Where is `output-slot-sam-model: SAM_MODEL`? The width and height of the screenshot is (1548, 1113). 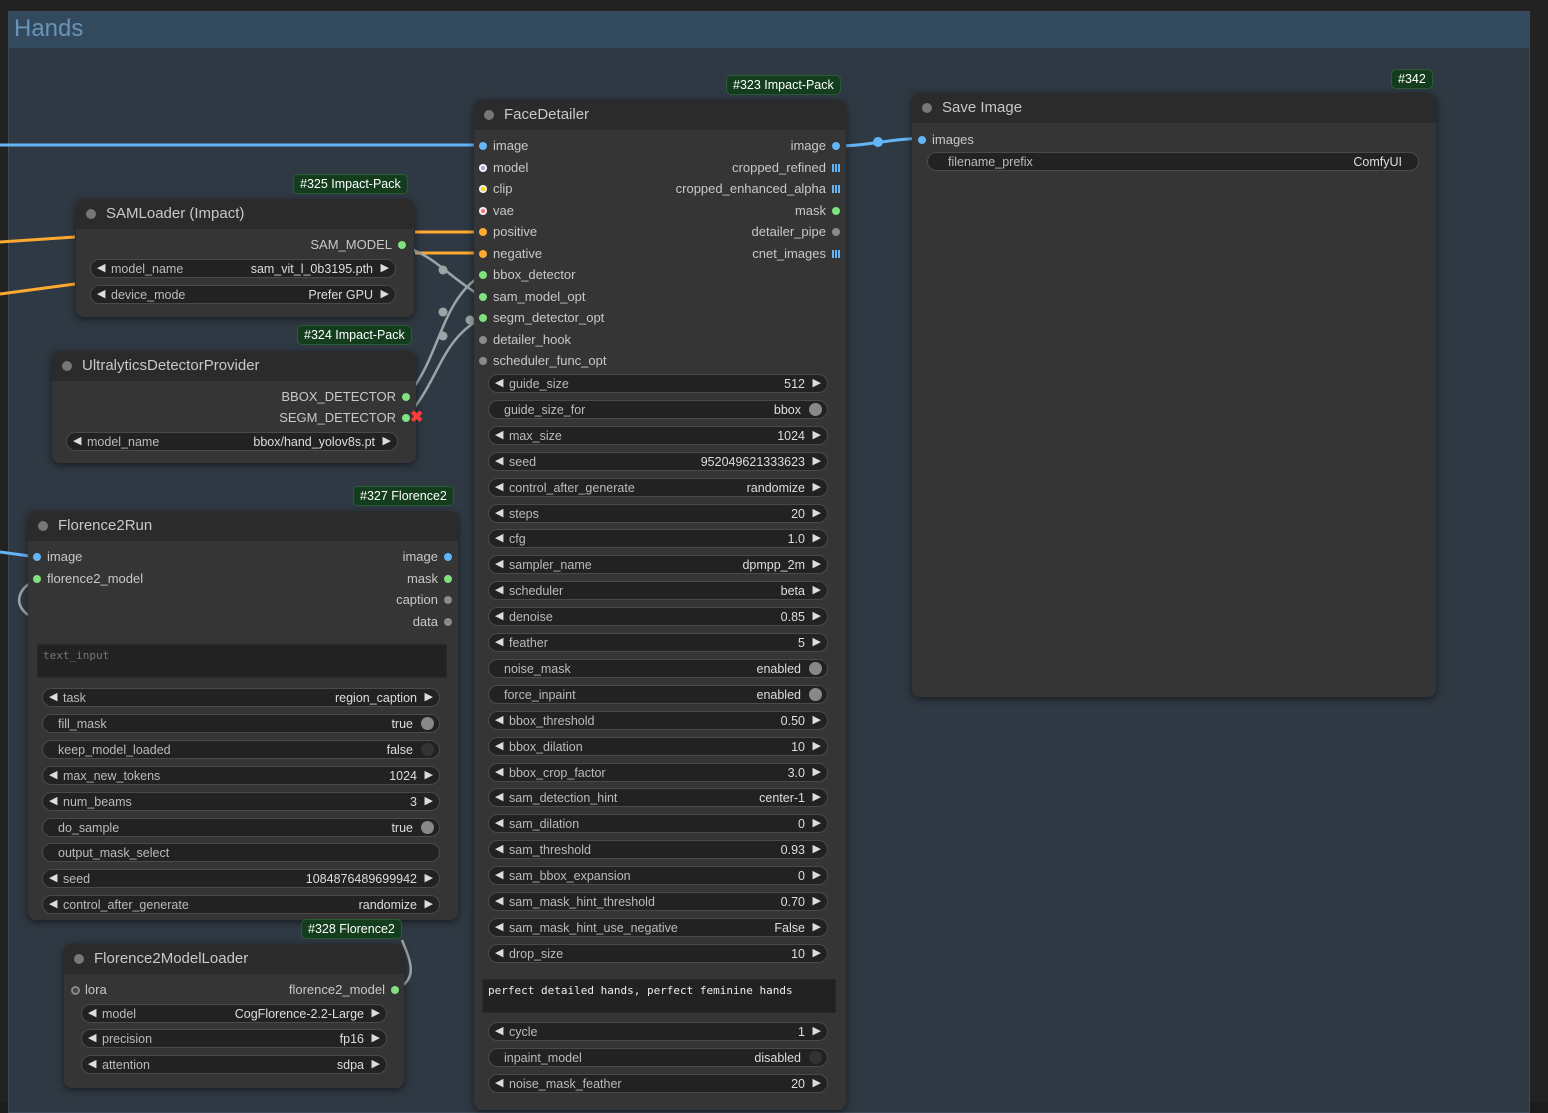 output-slot-sam-model: SAM_MODEL is located at coordinates (306, 245).